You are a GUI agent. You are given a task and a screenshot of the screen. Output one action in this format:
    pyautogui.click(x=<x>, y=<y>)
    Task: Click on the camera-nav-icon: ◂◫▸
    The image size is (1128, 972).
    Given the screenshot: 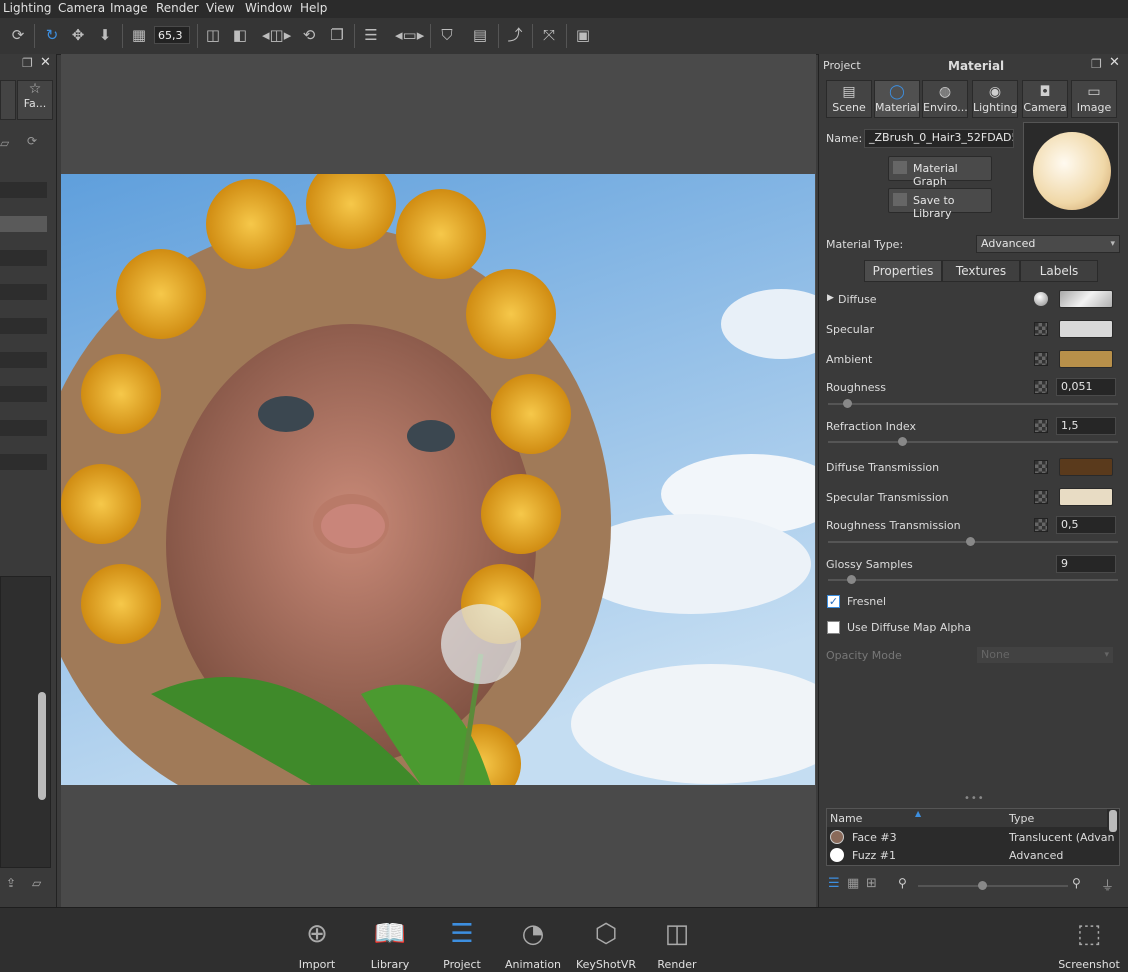 What is the action you would take?
    pyautogui.click(x=276, y=35)
    